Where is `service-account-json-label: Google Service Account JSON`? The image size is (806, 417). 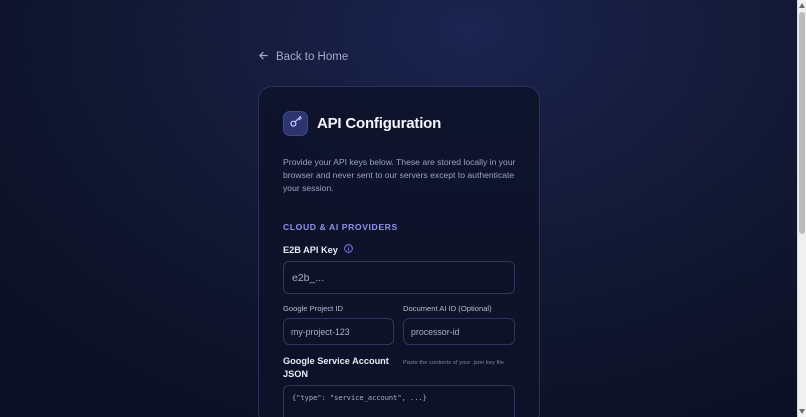
service-account-json-label: Google Service Account JSON is located at coordinates (336, 367).